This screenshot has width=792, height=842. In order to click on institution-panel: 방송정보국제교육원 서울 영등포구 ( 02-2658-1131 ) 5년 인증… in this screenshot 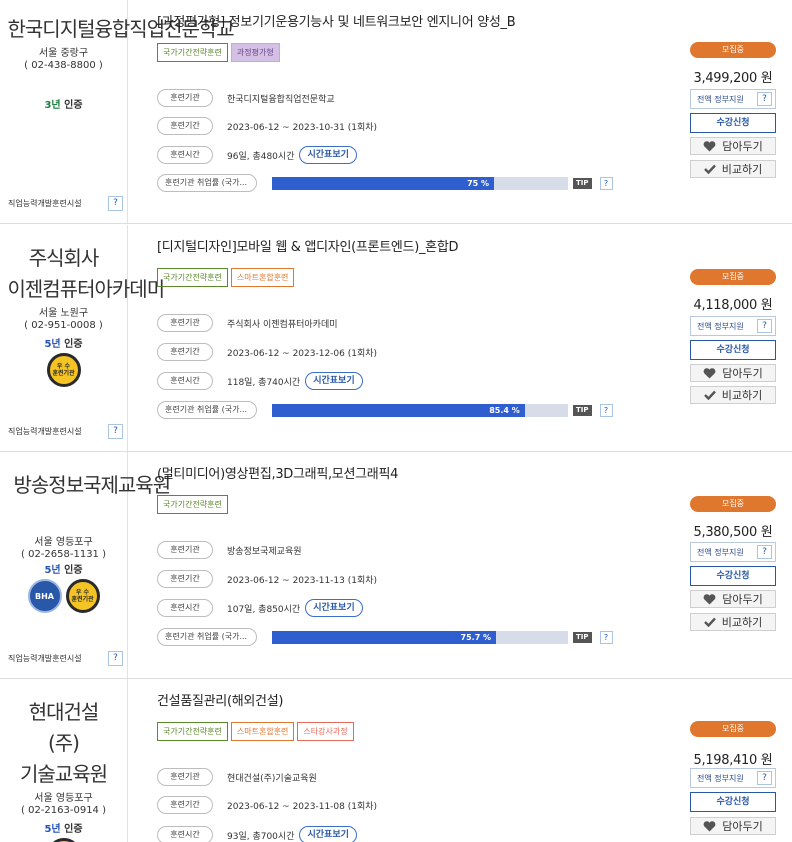, I will do `click(86, 565)`.